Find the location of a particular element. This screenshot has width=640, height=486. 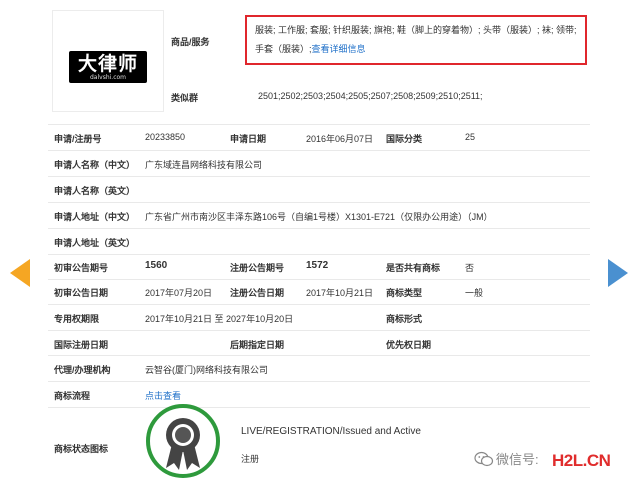

reg-pub-date-value: 2017年10月21日 is located at coordinates (340, 293).